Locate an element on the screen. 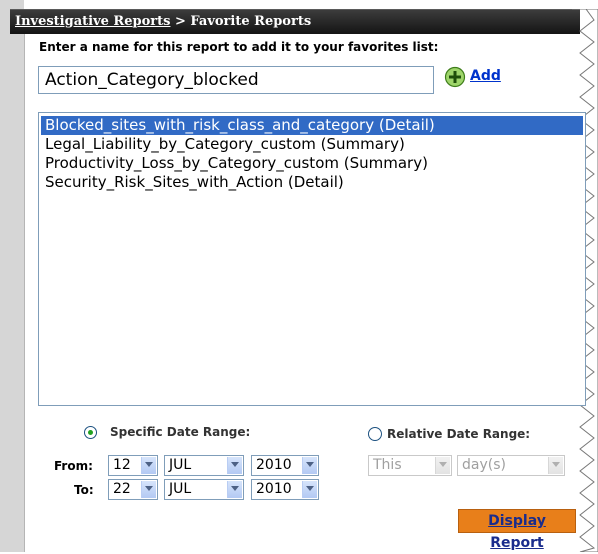  to-day-value: 22 is located at coordinates (122, 489).